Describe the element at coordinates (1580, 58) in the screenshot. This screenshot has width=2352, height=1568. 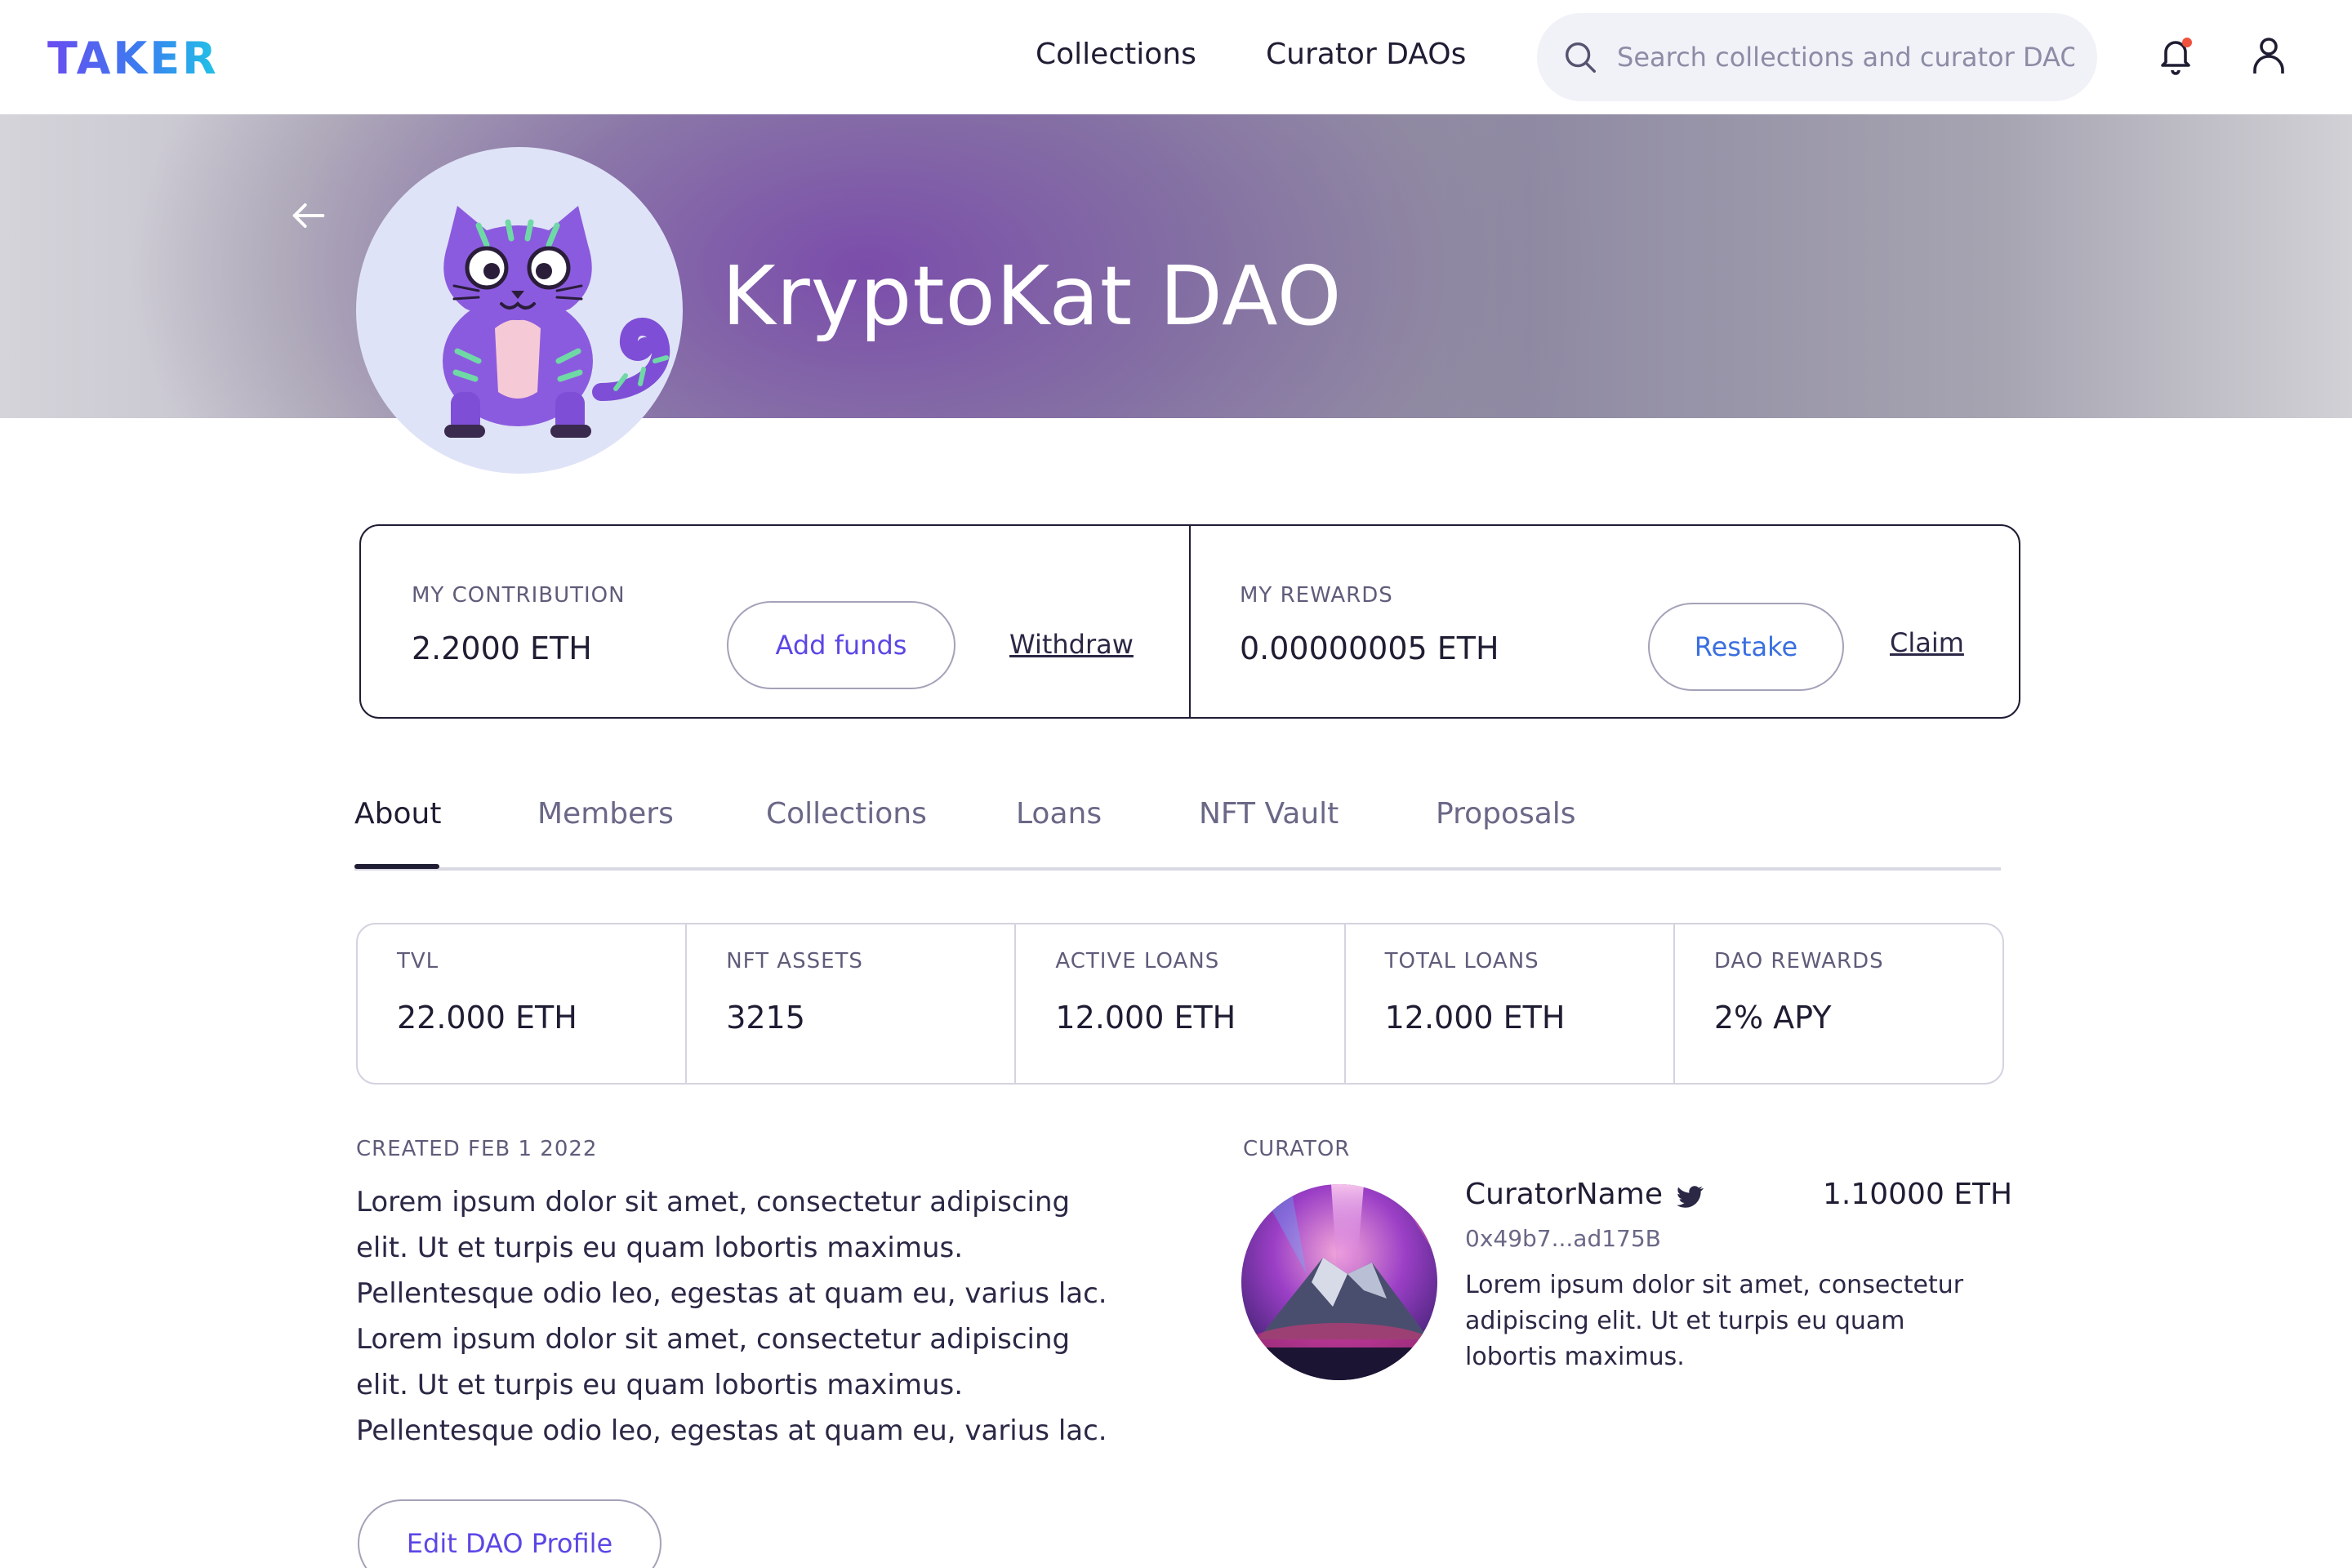
I see `search-icon` at that location.